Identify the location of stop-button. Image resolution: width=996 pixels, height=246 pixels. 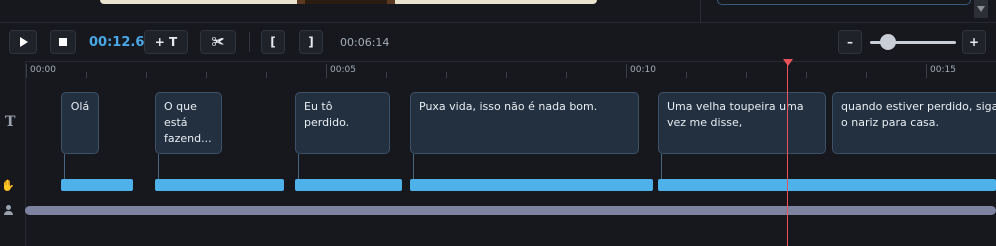
(63, 42).